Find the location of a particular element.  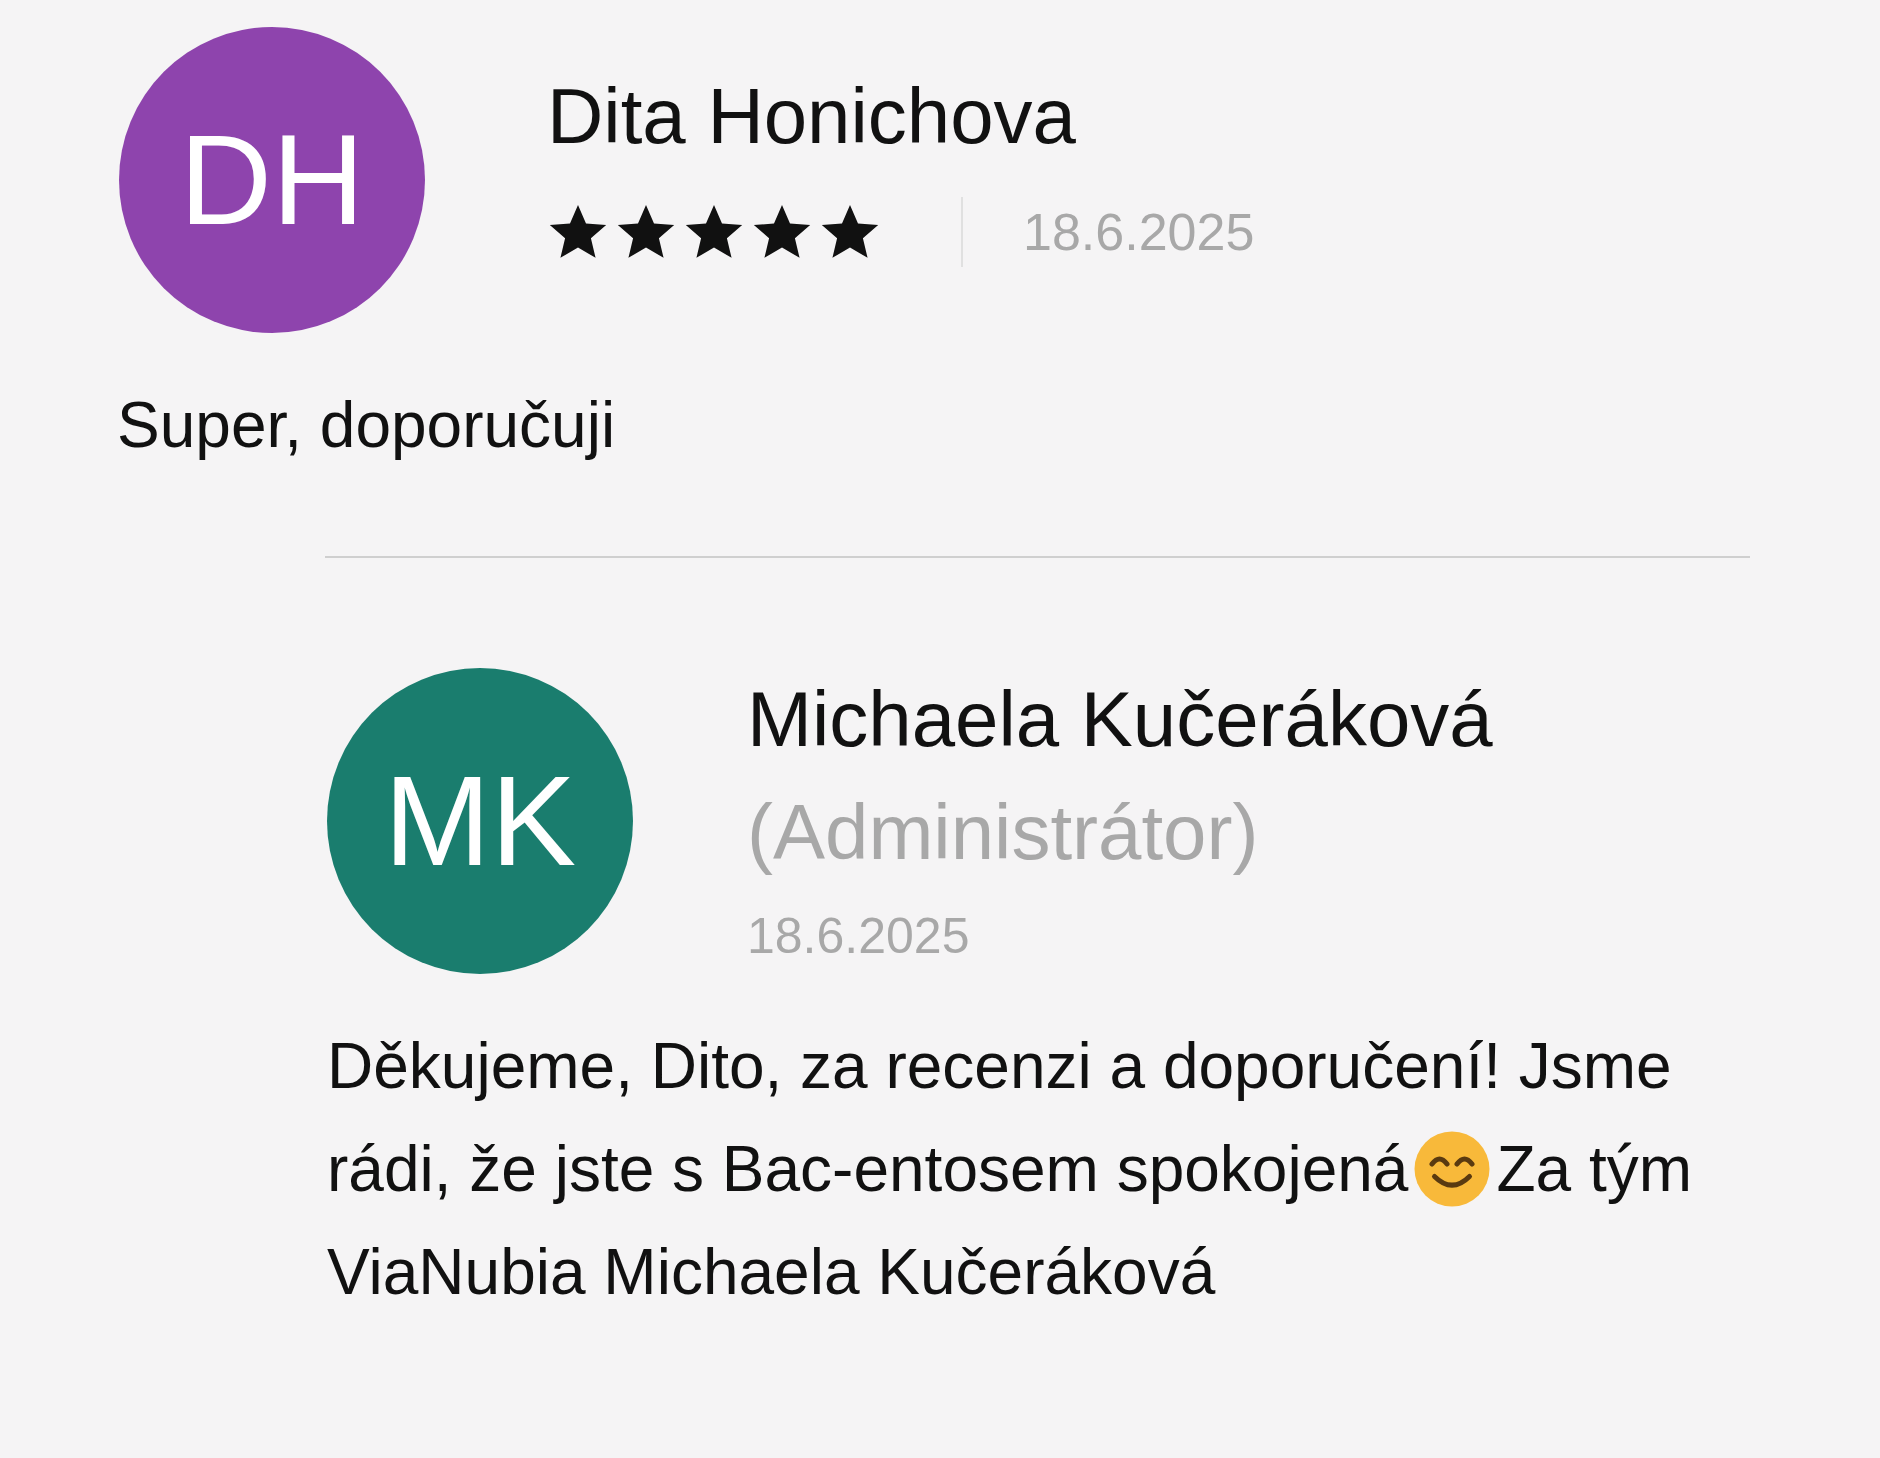

reviewer-name: Dita Honichova is located at coordinates (812, 116).